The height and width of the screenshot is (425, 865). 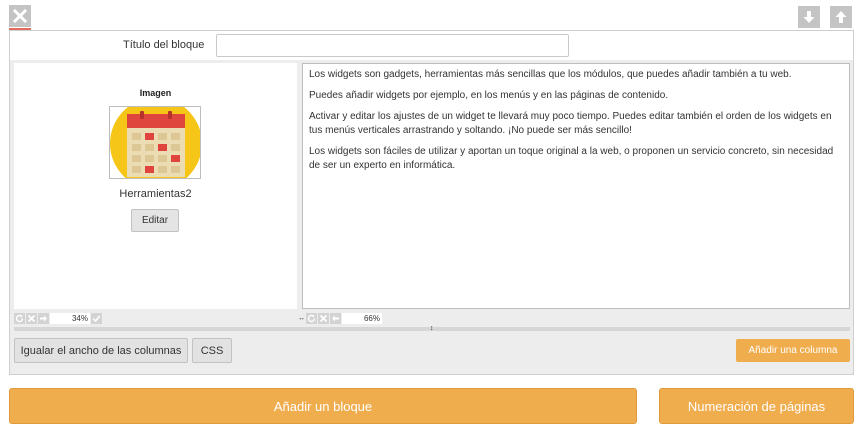 I want to click on resize-horizontal-icon: ↔, so click(x=301, y=318).